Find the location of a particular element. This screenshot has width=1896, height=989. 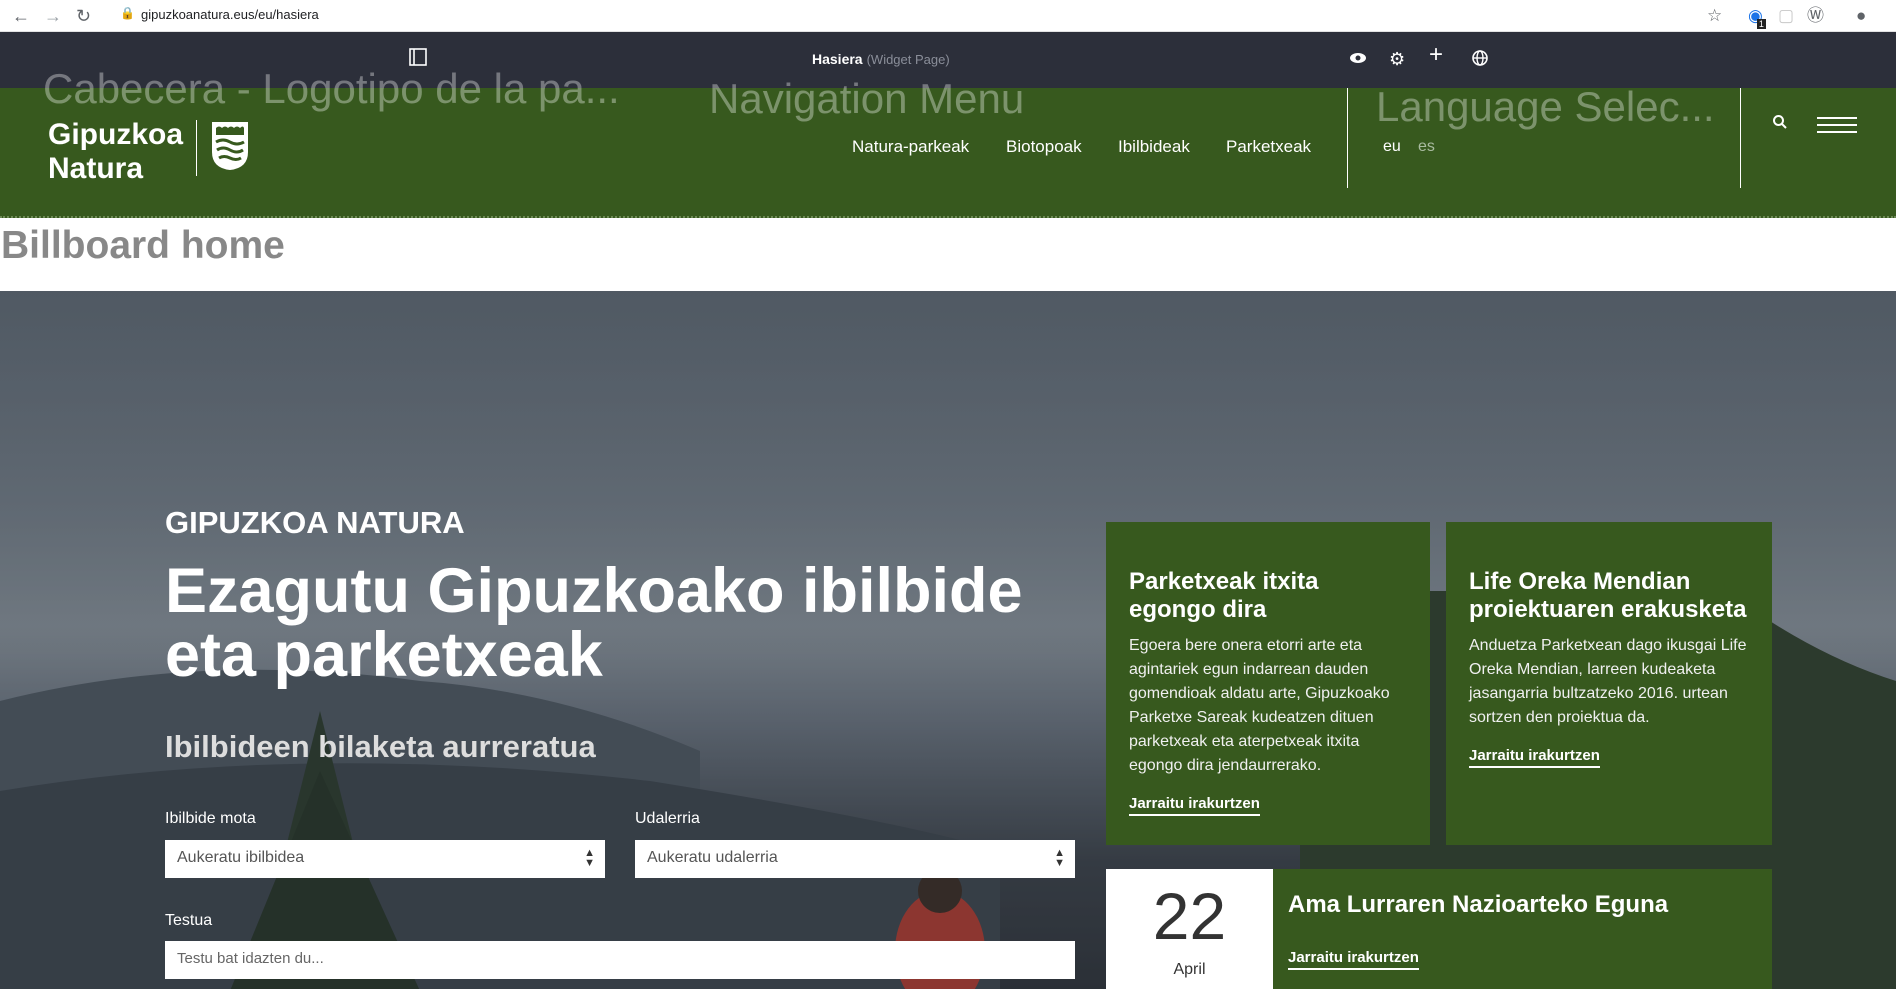

route-type-select: Aukeratu ibilbidea ▲ ▼ is located at coordinates (385, 859).